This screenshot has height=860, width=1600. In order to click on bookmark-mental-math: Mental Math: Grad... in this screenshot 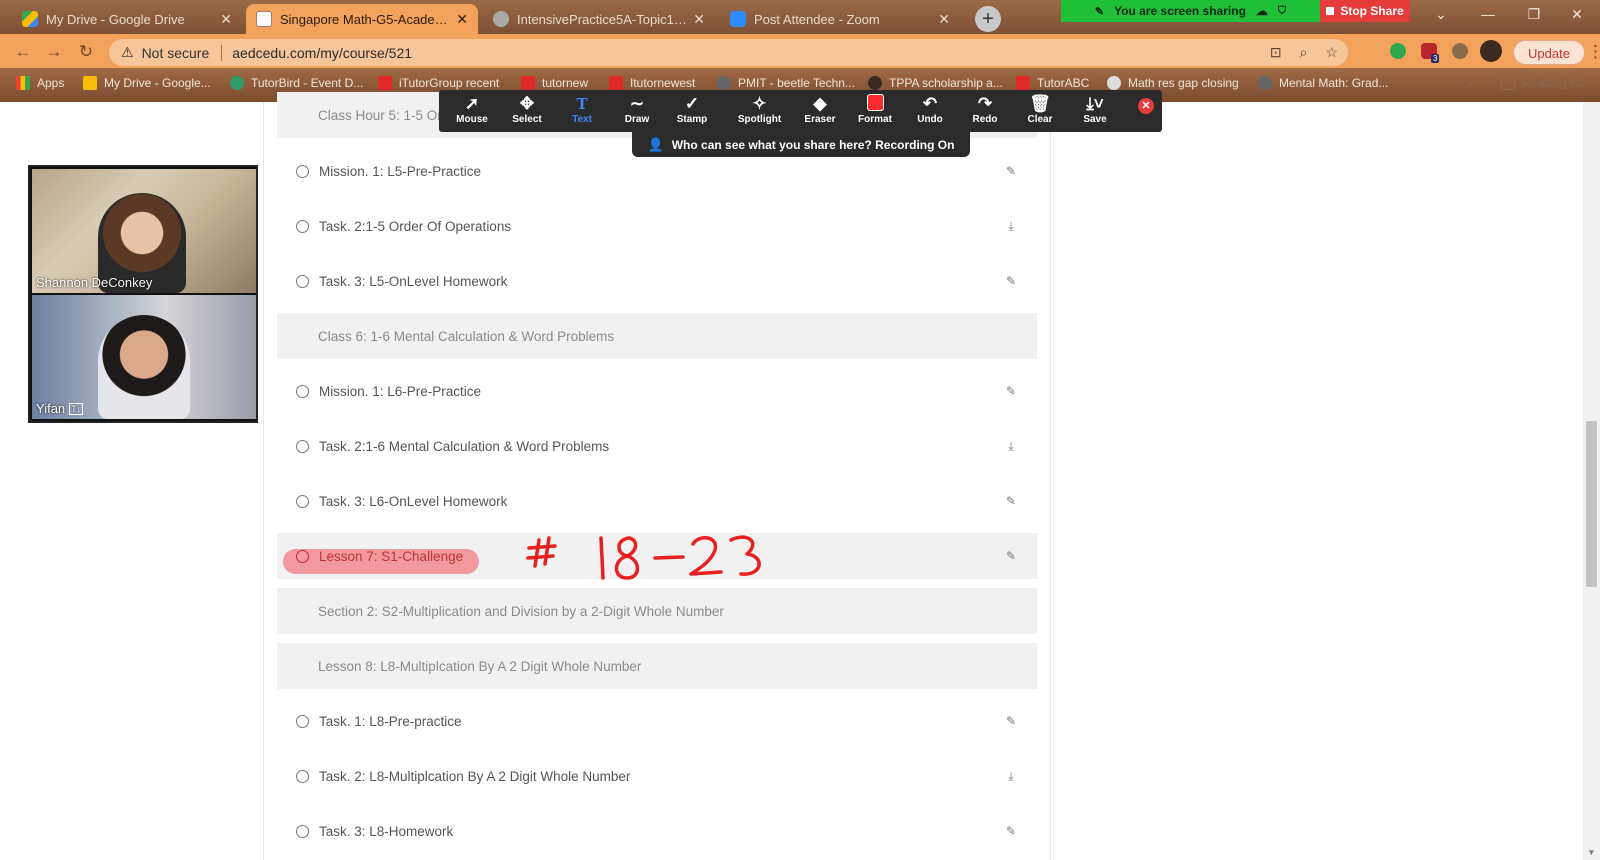, I will do `click(1323, 83)`.